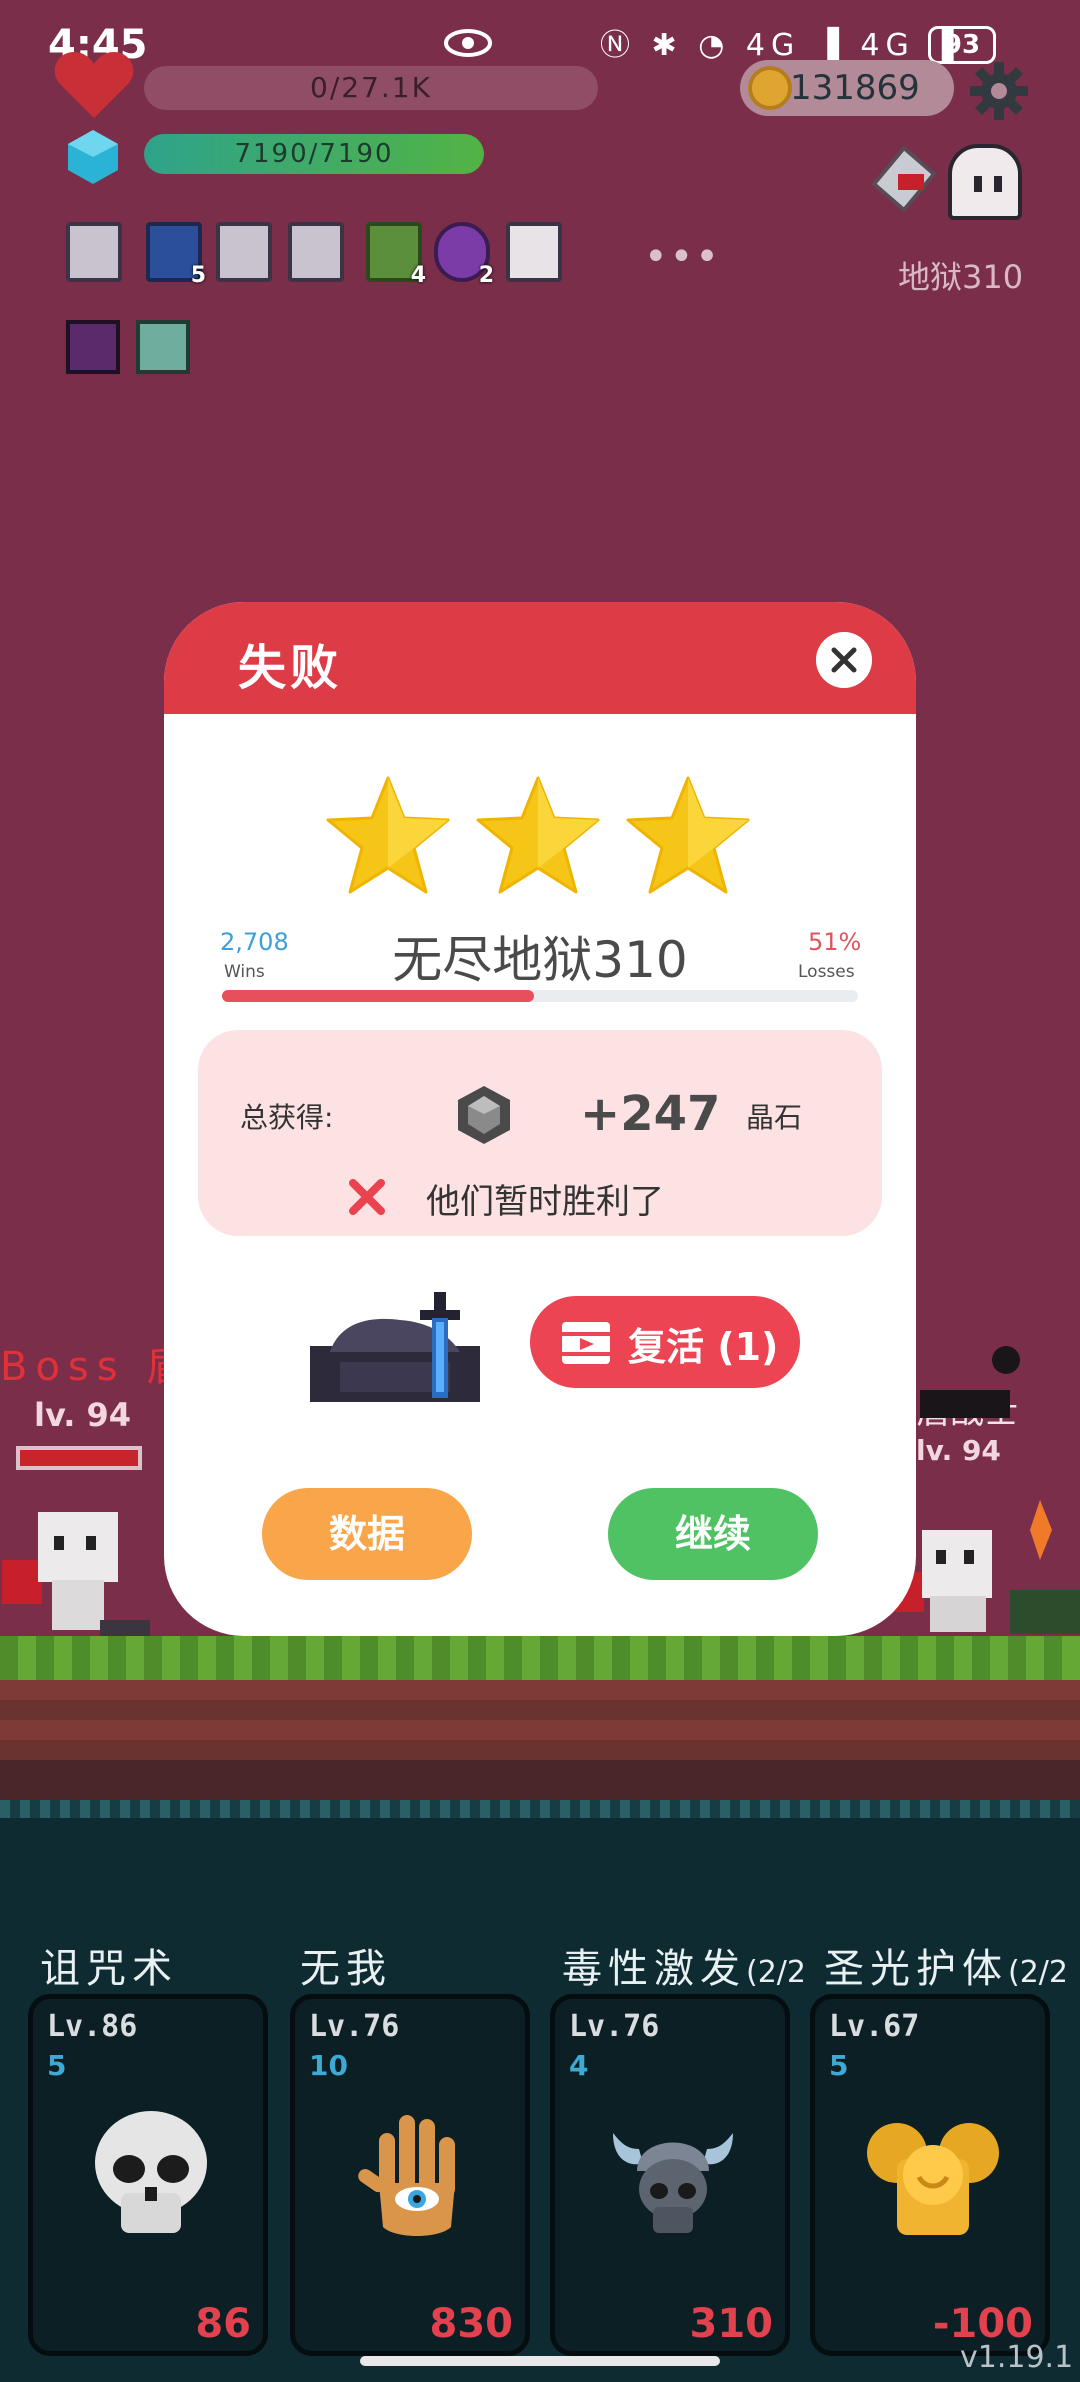 This screenshot has width=1080, height=2382. Describe the element at coordinates (770, 88) in the screenshot. I see `coin-icon` at that location.